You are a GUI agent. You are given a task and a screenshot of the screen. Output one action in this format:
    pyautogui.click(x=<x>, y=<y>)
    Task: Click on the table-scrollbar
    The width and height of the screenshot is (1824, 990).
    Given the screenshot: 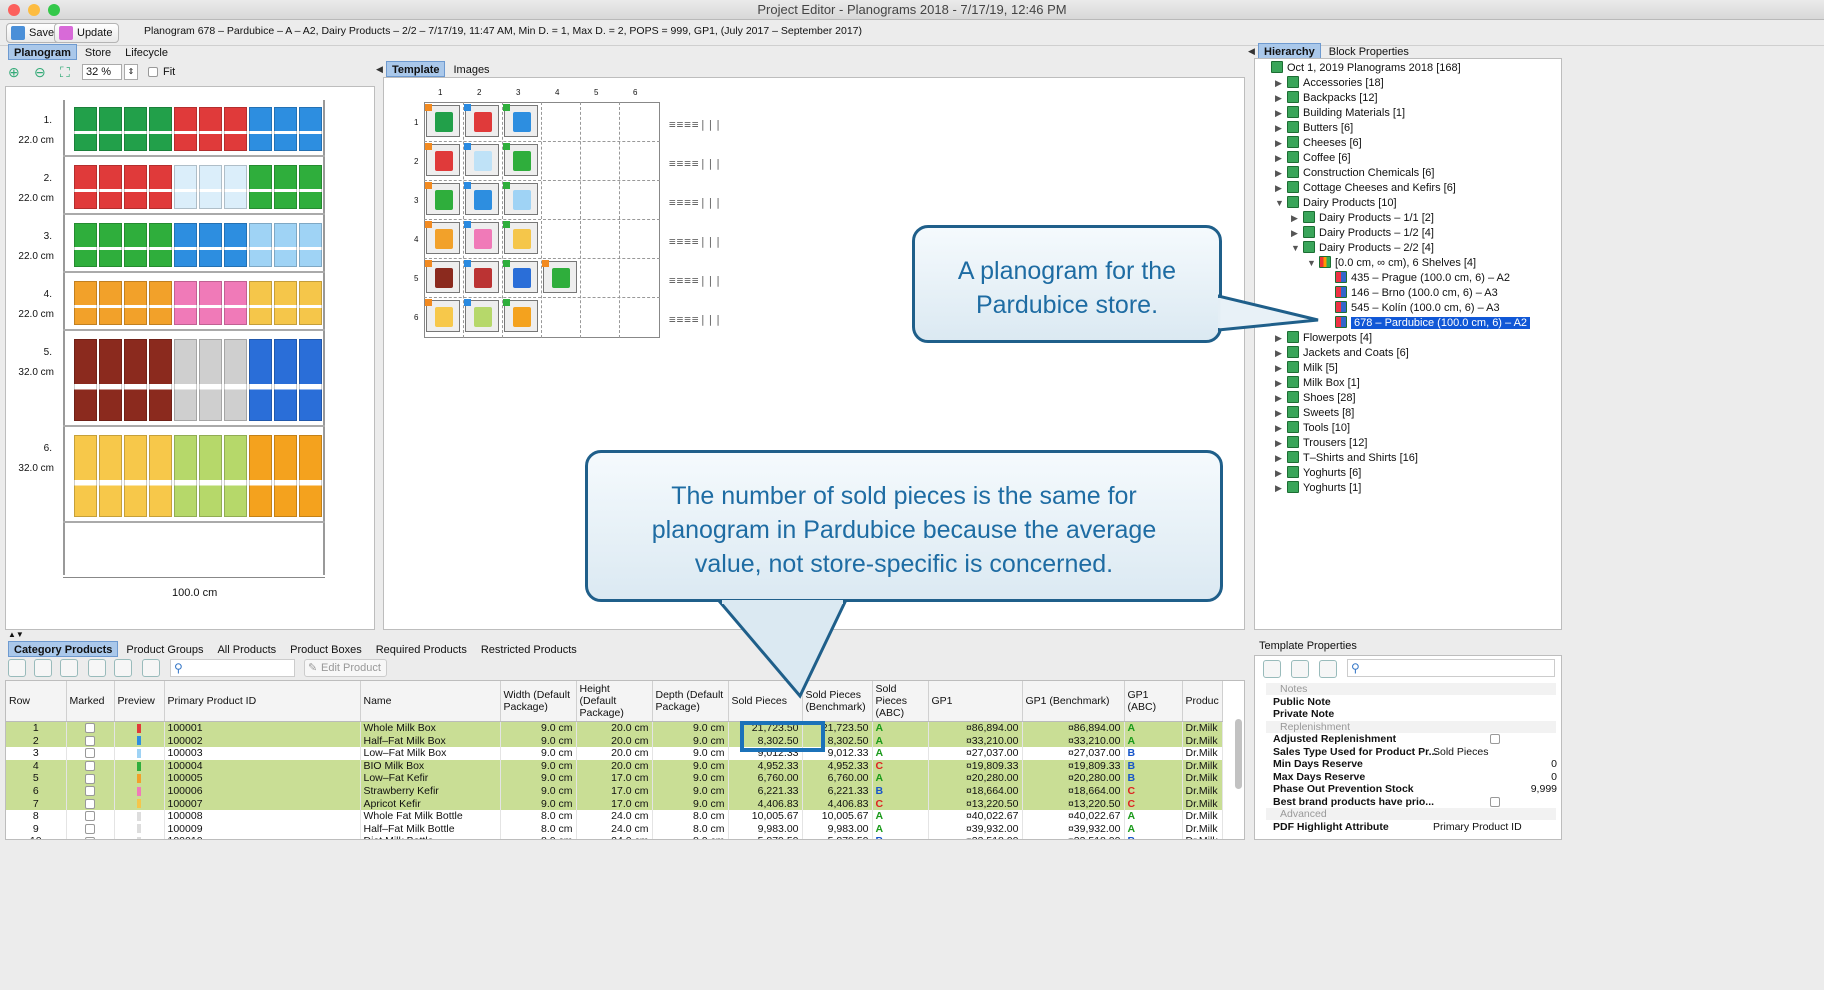 What is the action you would take?
    pyautogui.click(x=1238, y=754)
    